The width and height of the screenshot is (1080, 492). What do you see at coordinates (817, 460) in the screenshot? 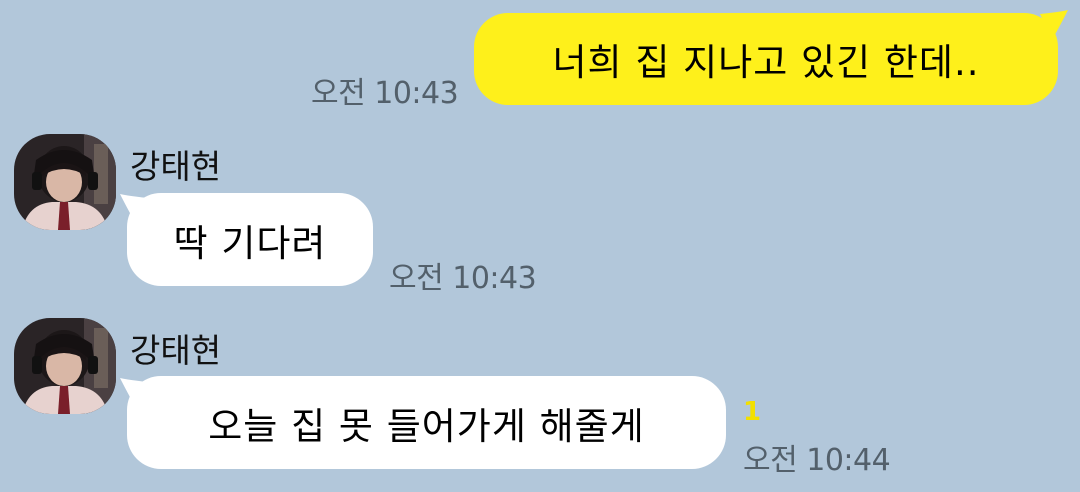
I see `message-time: 오전 10:44` at bounding box center [817, 460].